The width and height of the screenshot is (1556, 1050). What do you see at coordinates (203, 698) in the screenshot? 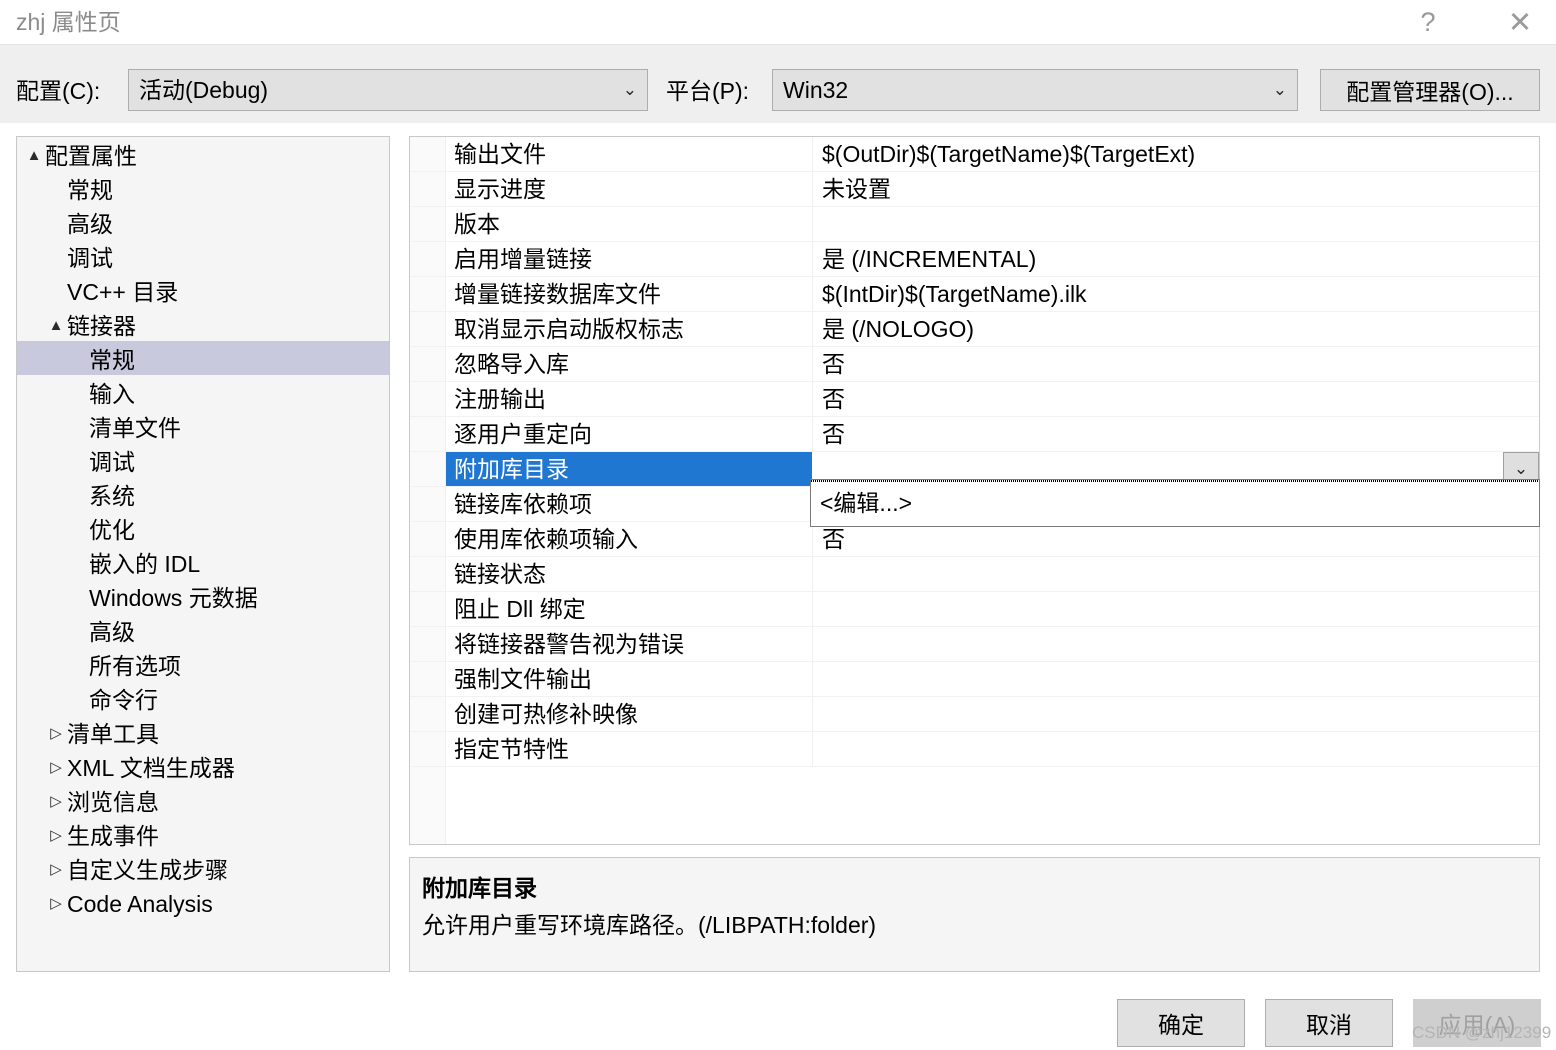
I see `tree-item: 命令行` at bounding box center [203, 698].